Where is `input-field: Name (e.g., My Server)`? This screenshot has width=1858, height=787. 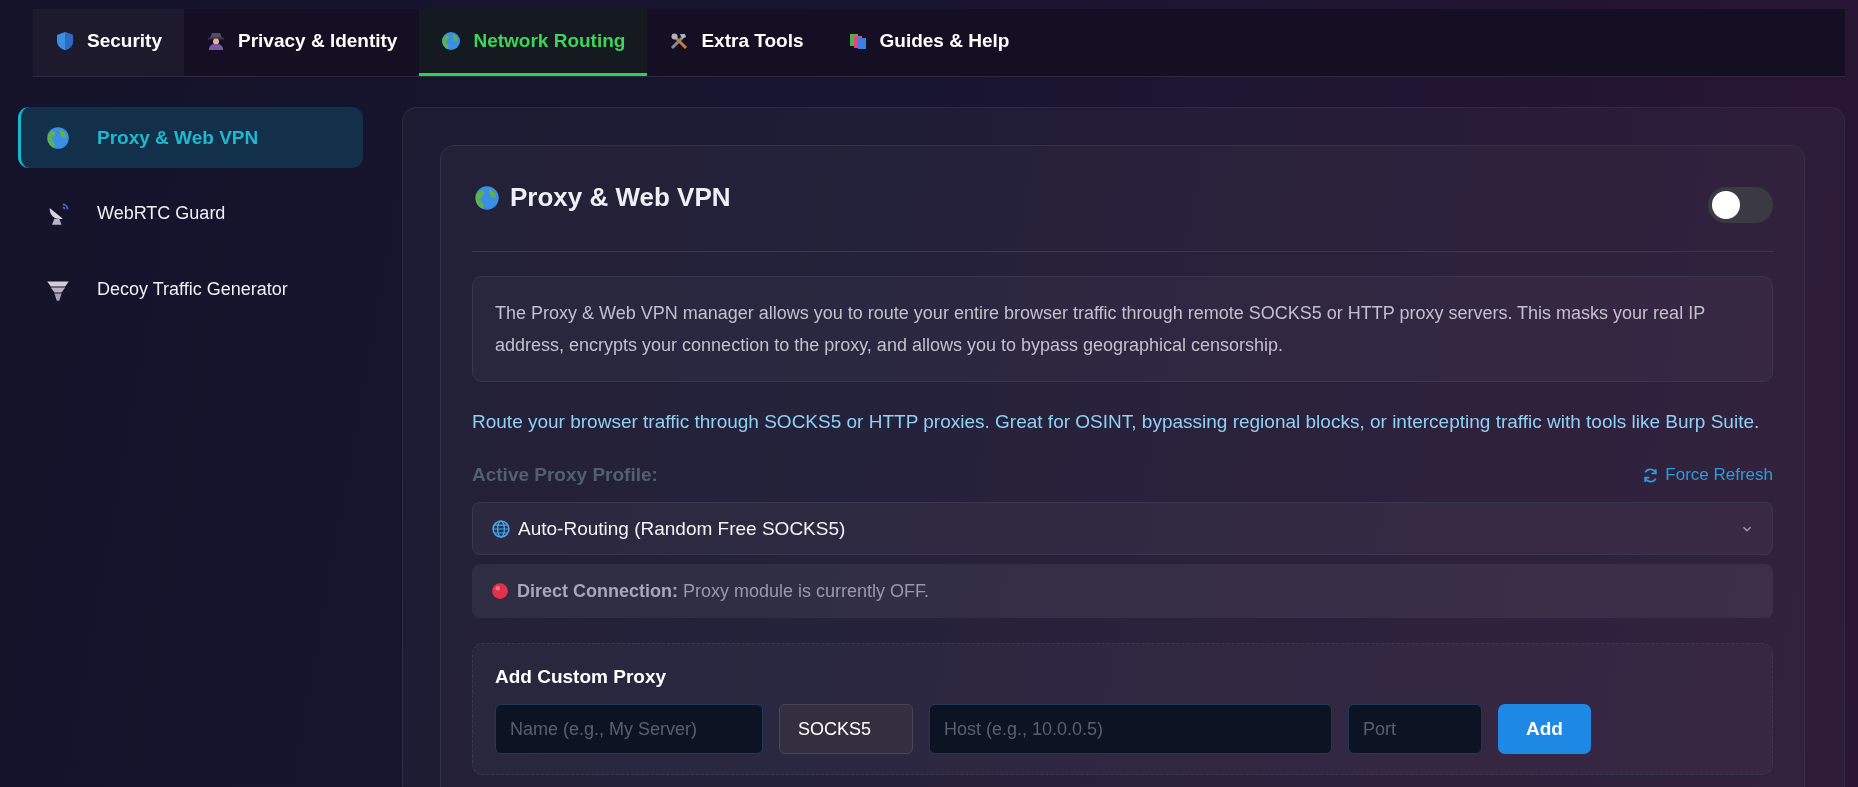 input-field: Name (e.g., My Server) is located at coordinates (629, 729).